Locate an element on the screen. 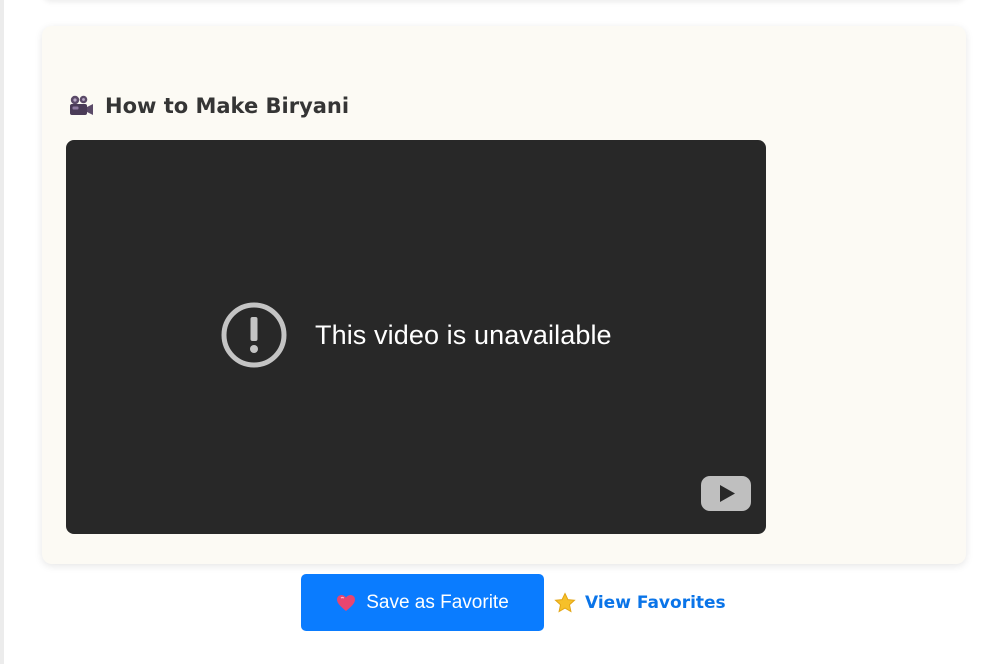 The image size is (984, 664). youtube-icon is located at coordinates (726, 493).